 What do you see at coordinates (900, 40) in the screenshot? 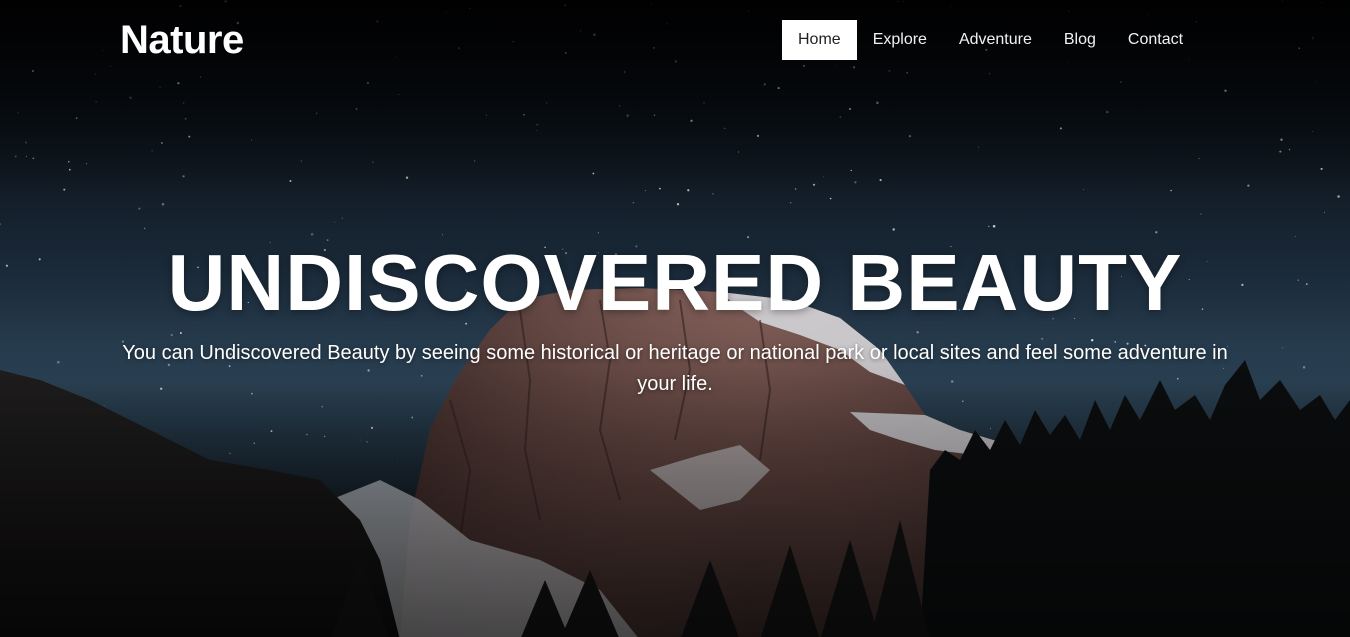
I see `nav-item-explore: Explore` at bounding box center [900, 40].